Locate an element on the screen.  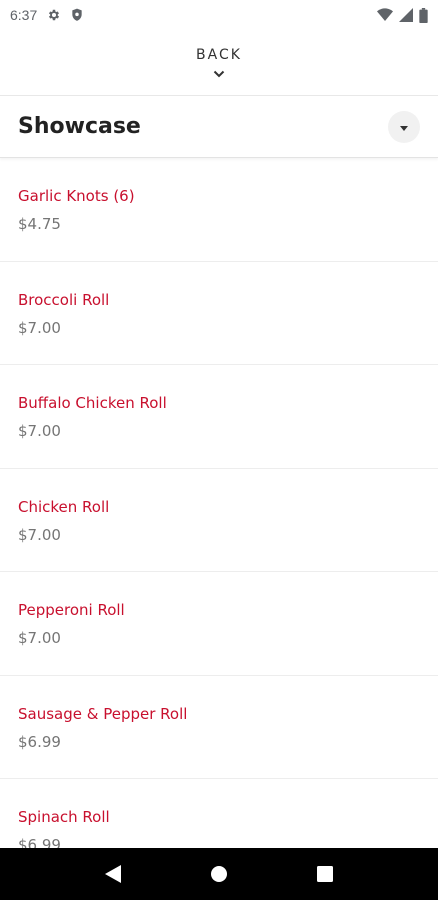
list-item: Buffalo Chicken Roll $7.00 is located at coordinates (219, 417).